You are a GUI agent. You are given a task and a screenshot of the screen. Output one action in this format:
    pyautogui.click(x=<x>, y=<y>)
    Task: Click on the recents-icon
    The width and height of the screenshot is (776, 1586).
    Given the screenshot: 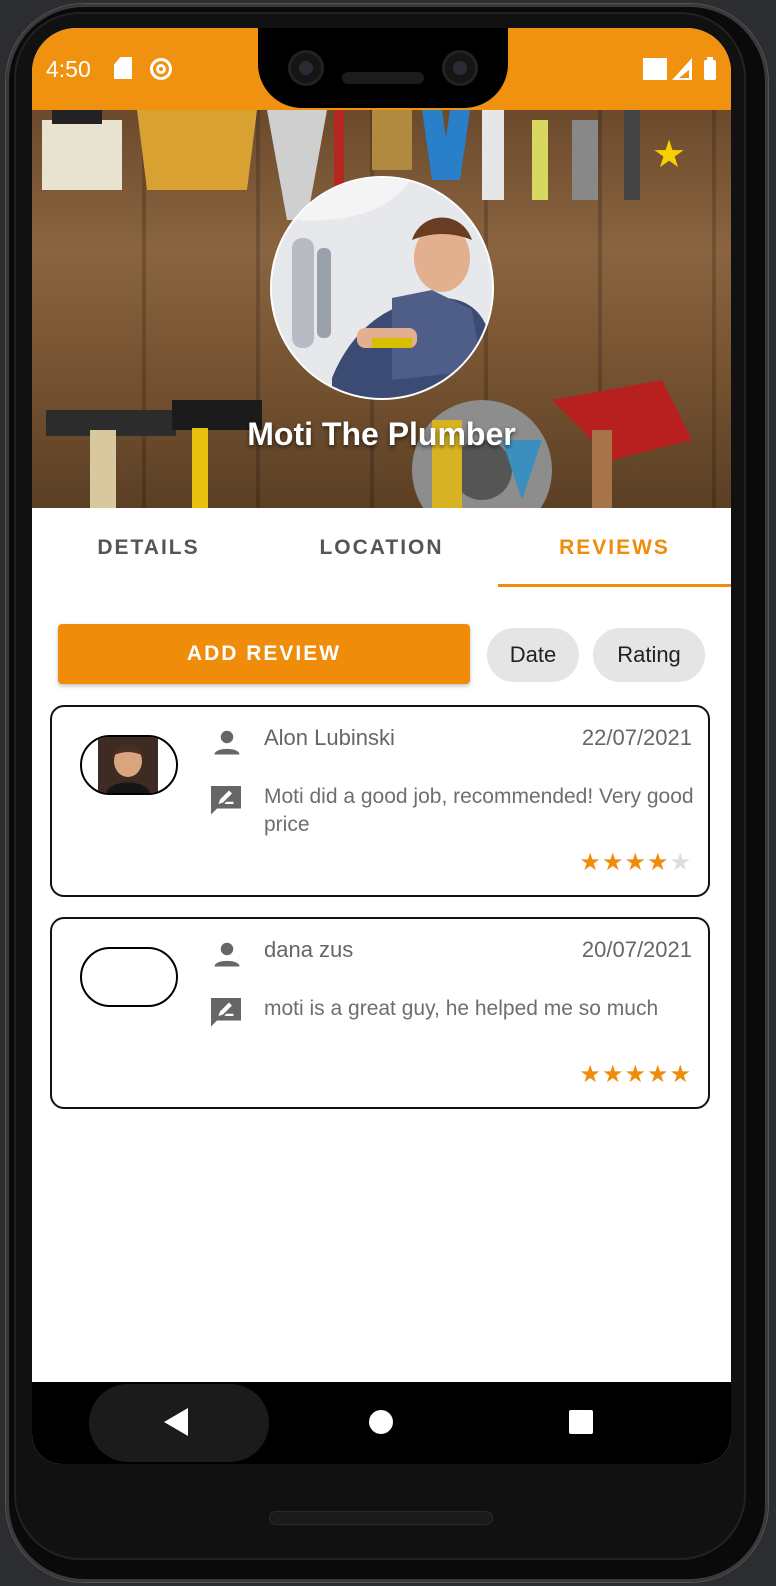 What is the action you would take?
    pyautogui.click(x=581, y=1422)
    